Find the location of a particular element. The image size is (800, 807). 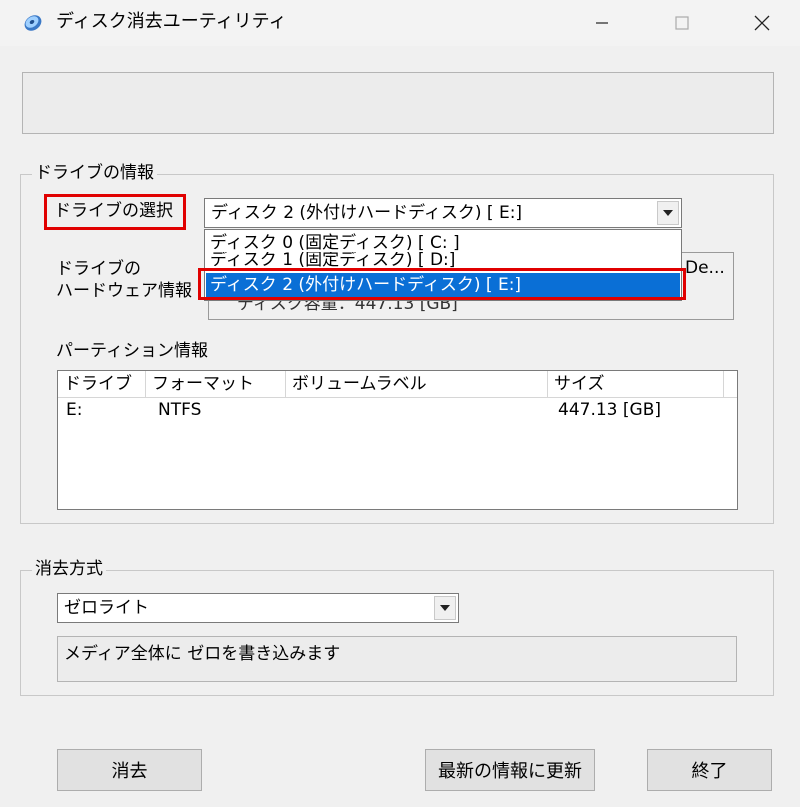

column-drive: ドライブ is located at coordinates (102, 384).